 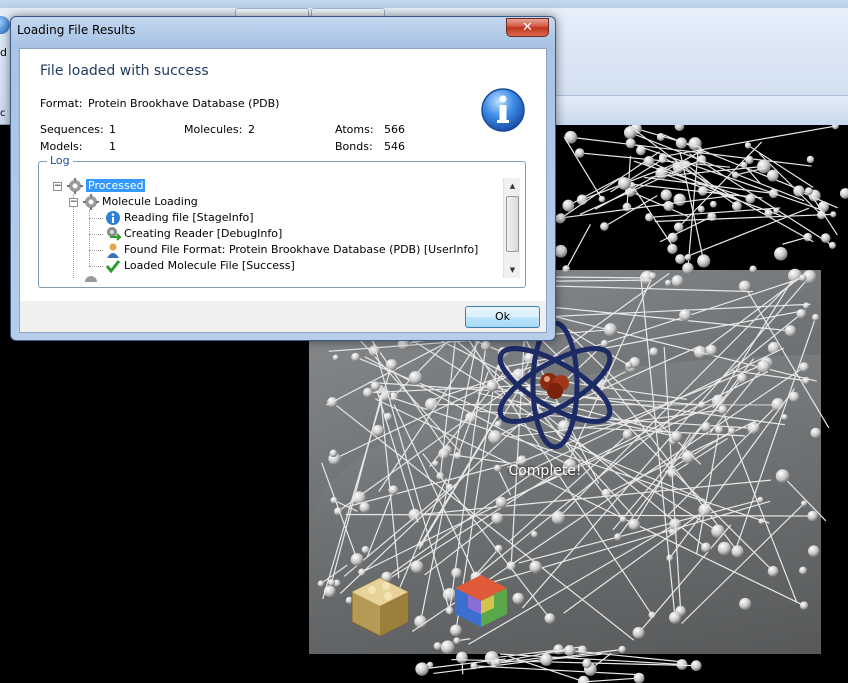 I want to click on tree-item-label: Creating Reader [DebugInfo], so click(x=203, y=233).